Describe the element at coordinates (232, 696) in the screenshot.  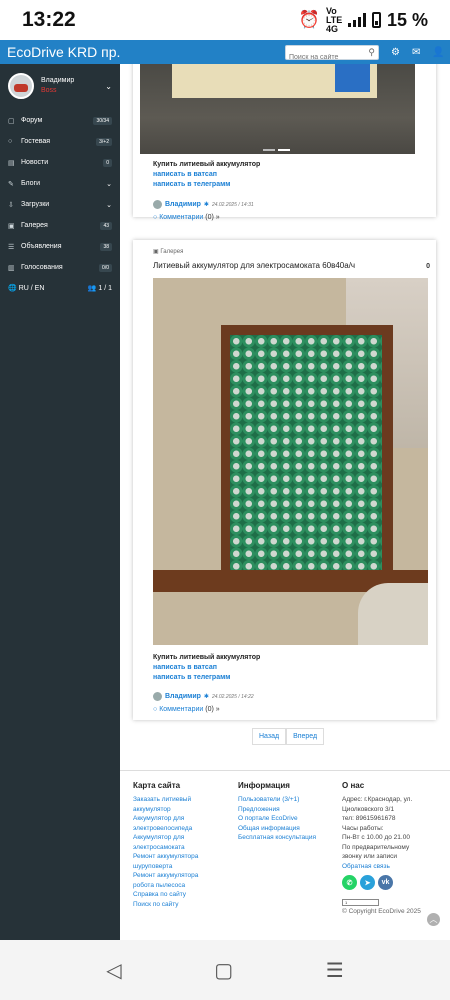
I see `post-date: 24.02.2025 / 14:22` at that location.